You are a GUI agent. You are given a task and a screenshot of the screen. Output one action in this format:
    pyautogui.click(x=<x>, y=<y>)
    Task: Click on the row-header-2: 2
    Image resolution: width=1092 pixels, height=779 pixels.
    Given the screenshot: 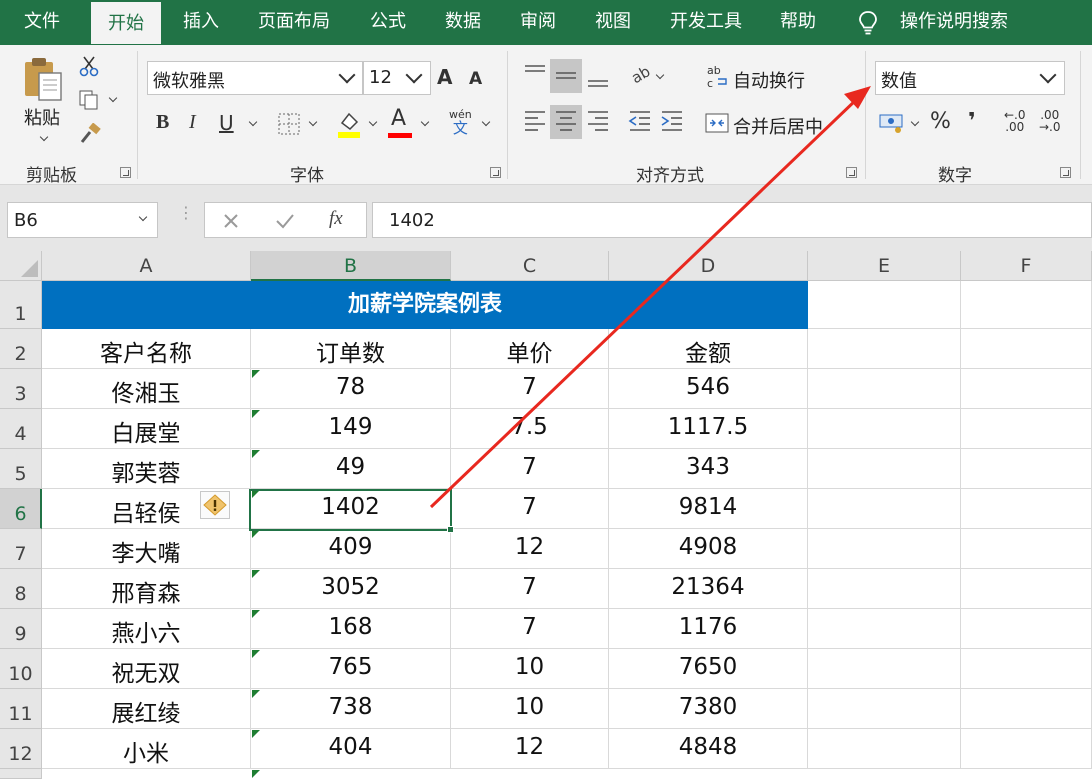 What is the action you would take?
    pyautogui.click(x=21, y=349)
    